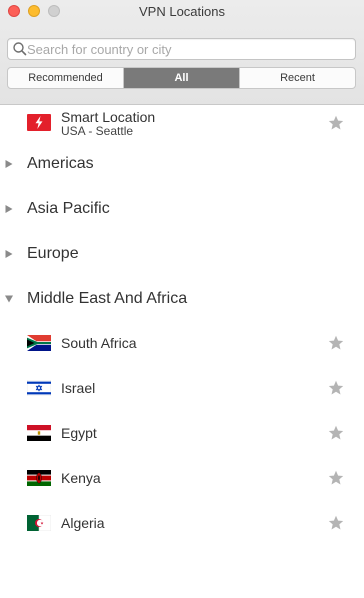 The image size is (364, 598). Describe the element at coordinates (39, 122) in the screenshot. I see `lightning-bolt-icon` at that location.